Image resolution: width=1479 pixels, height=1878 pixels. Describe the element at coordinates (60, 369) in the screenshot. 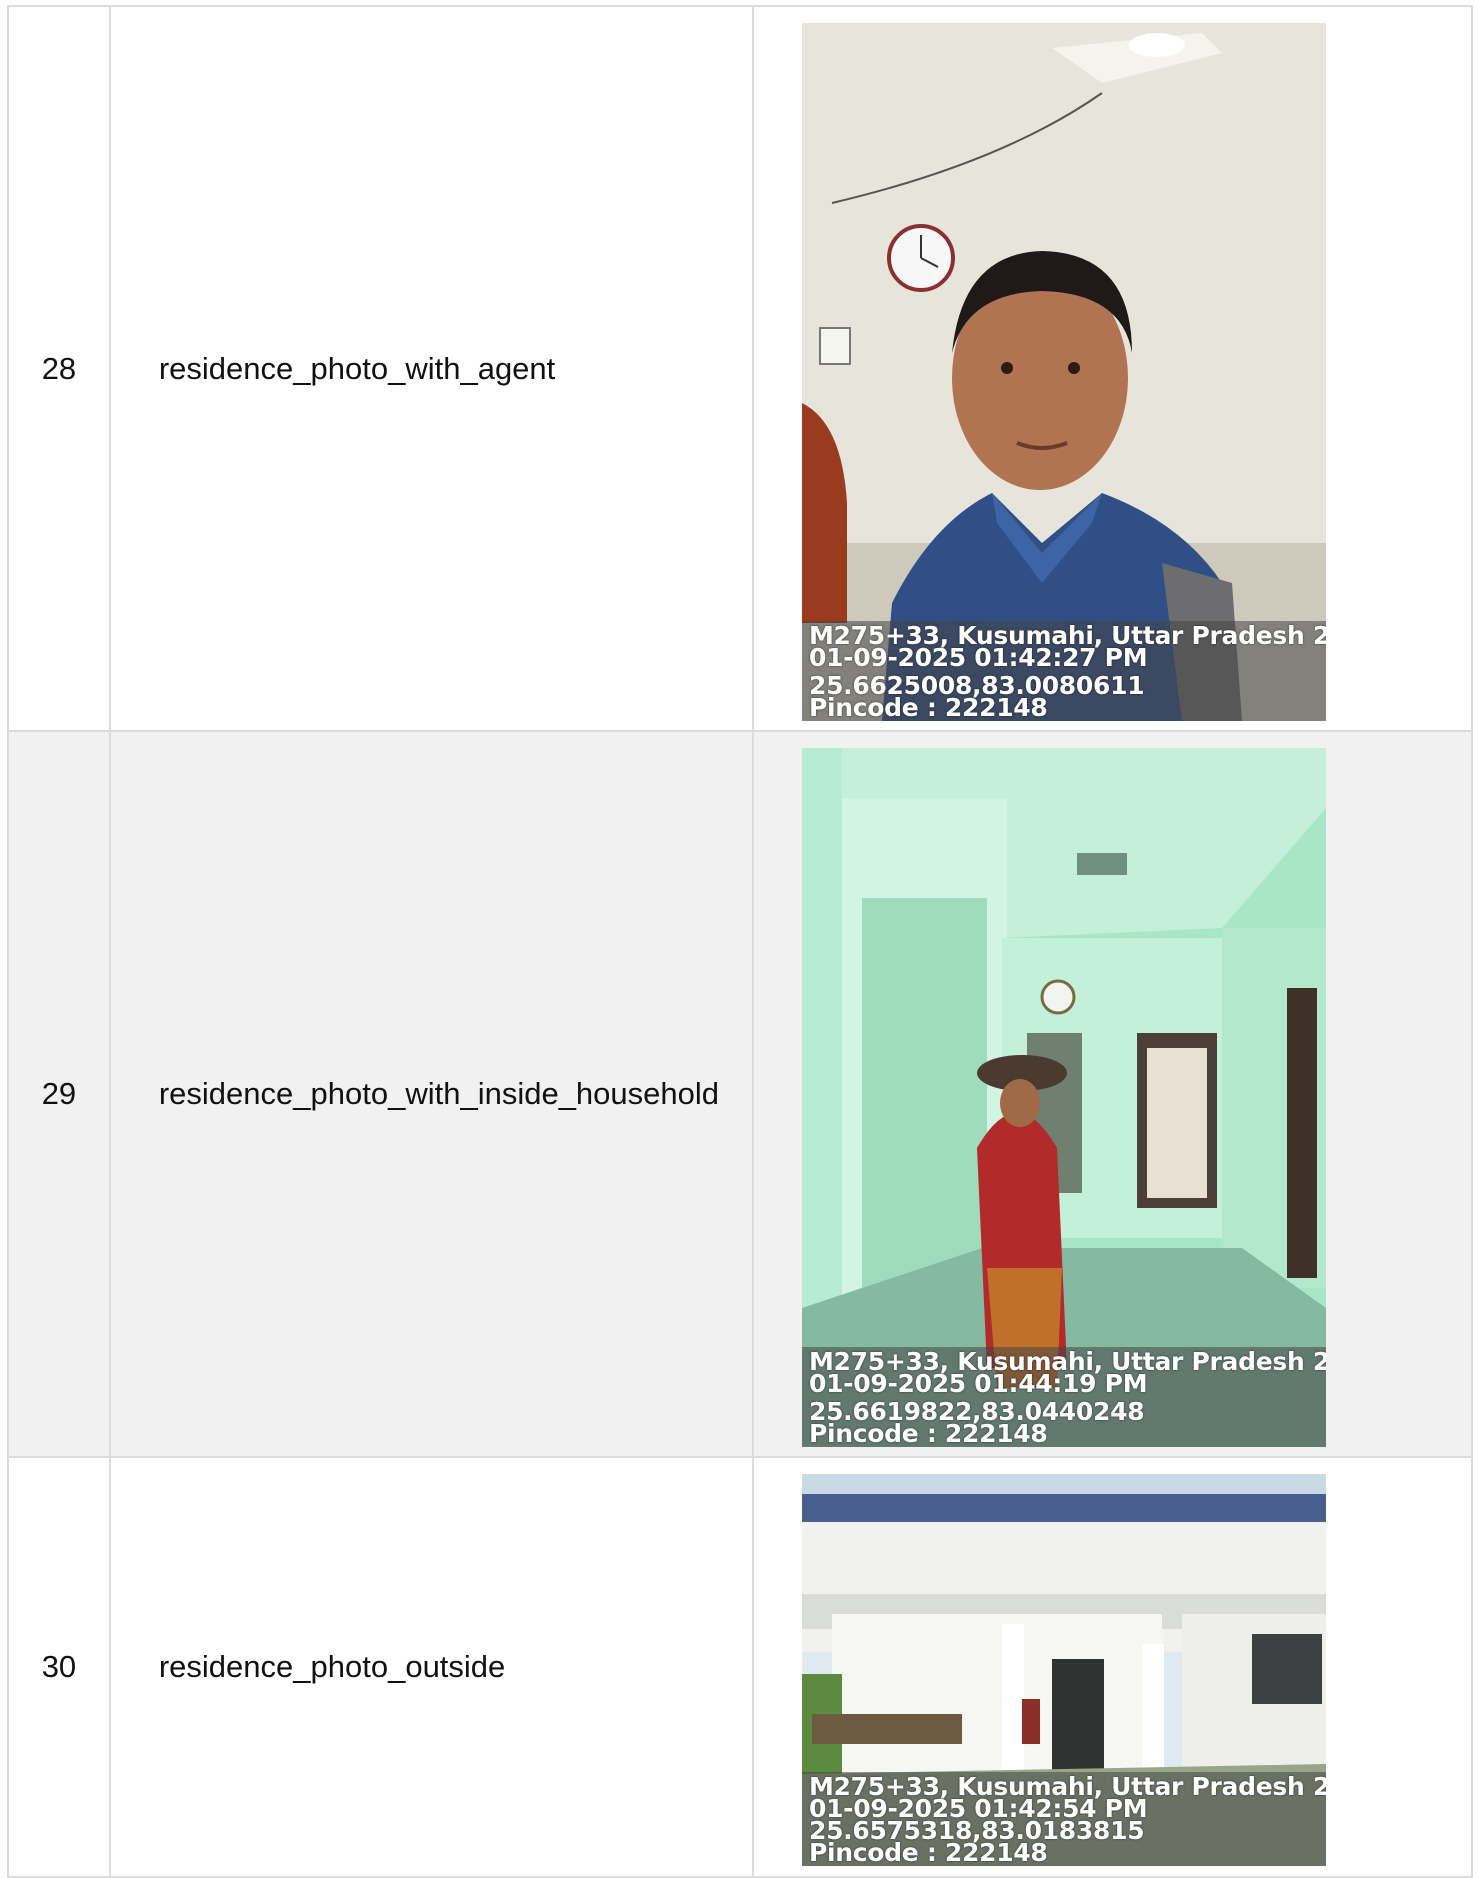

I see `row-index: 28` at that location.